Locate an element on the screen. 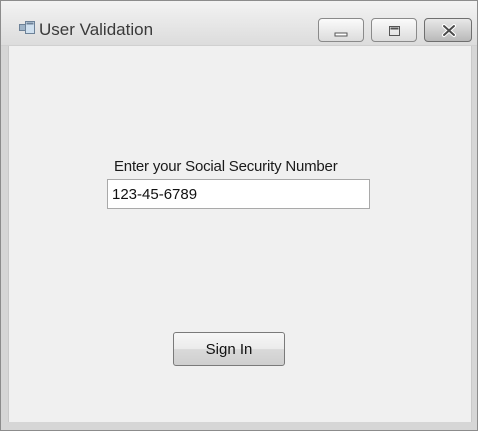 The image size is (478, 431). close-button is located at coordinates (448, 30).